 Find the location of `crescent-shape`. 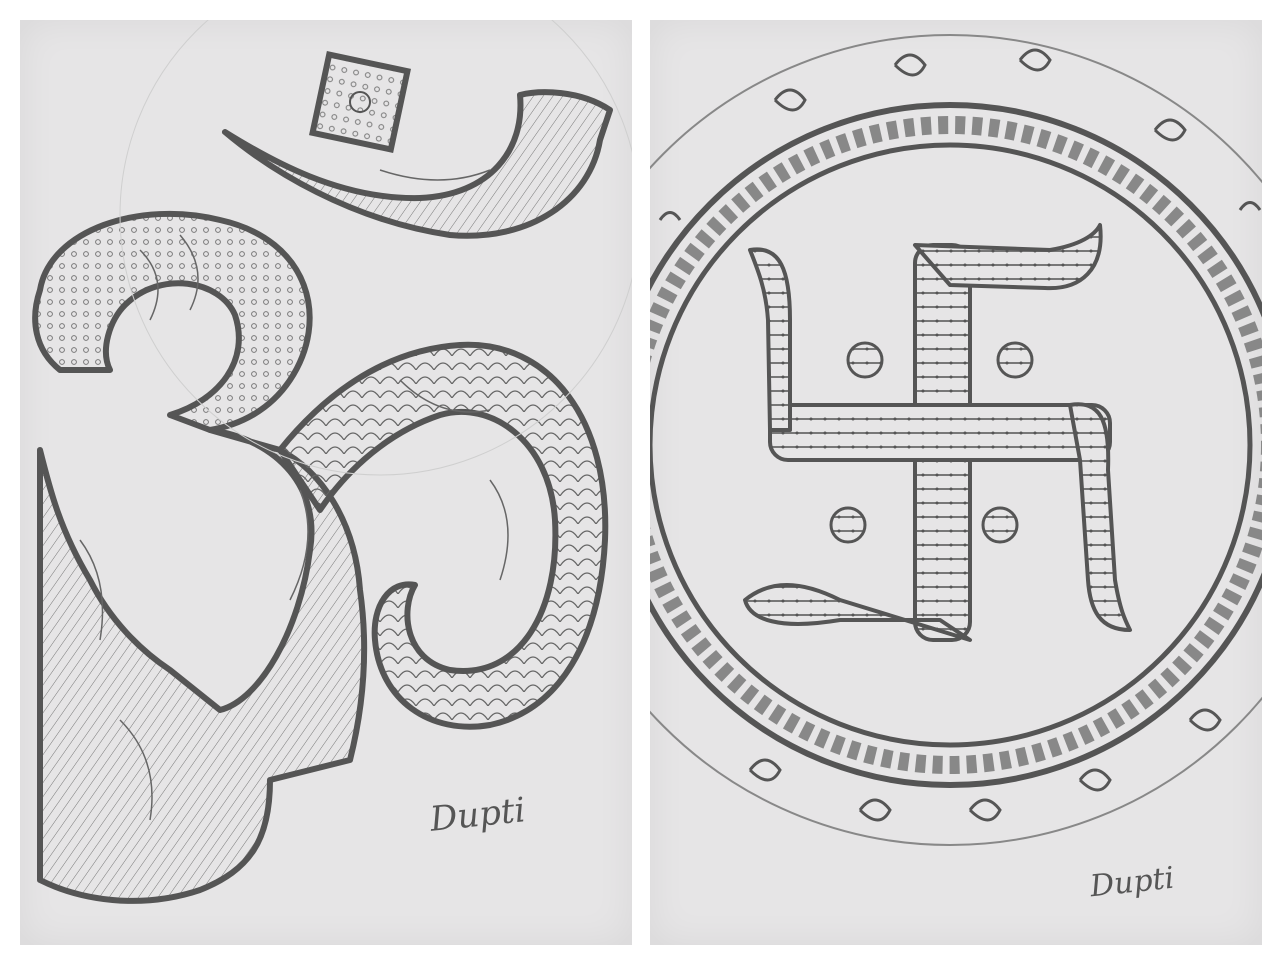

crescent-shape is located at coordinates (417, 164).